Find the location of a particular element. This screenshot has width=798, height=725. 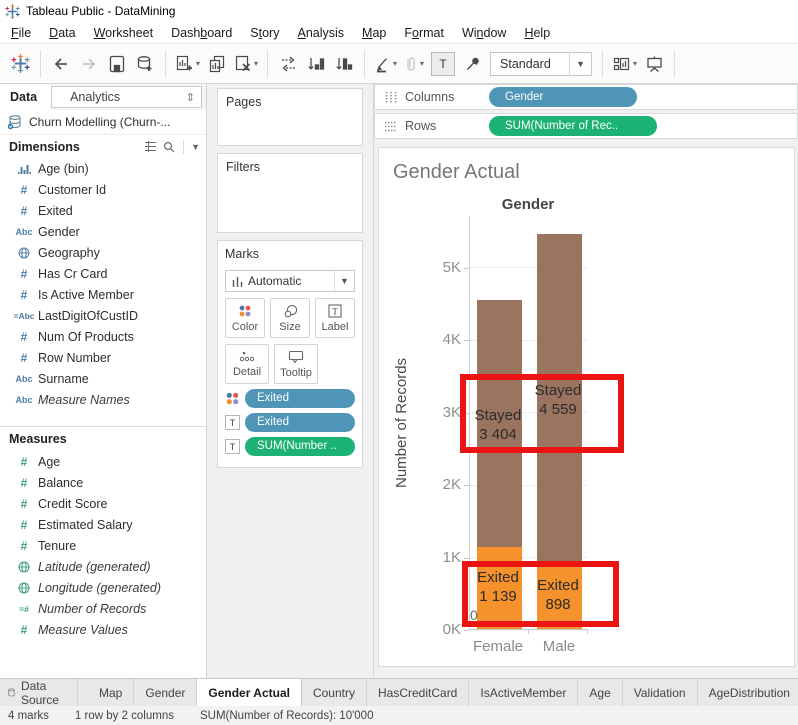

marks-pill-label-exited: Exited is located at coordinates (300, 422).